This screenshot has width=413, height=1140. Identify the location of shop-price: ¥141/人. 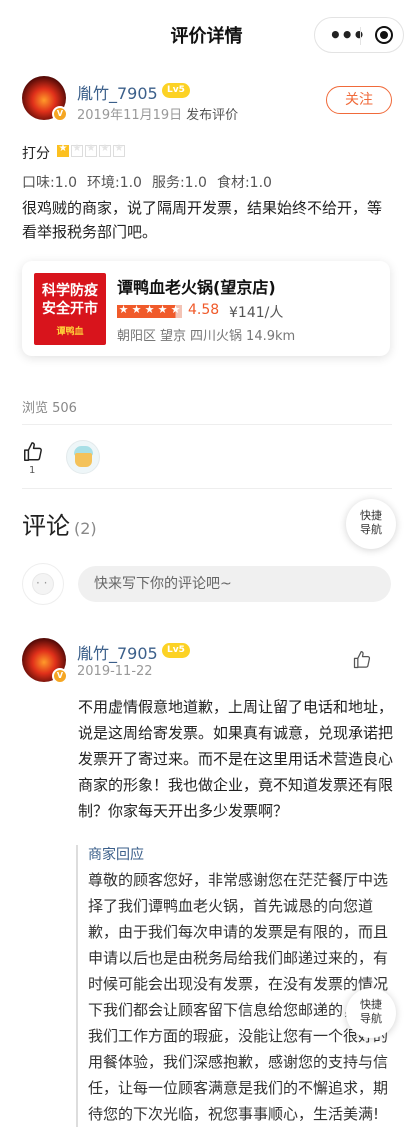
(256, 313).